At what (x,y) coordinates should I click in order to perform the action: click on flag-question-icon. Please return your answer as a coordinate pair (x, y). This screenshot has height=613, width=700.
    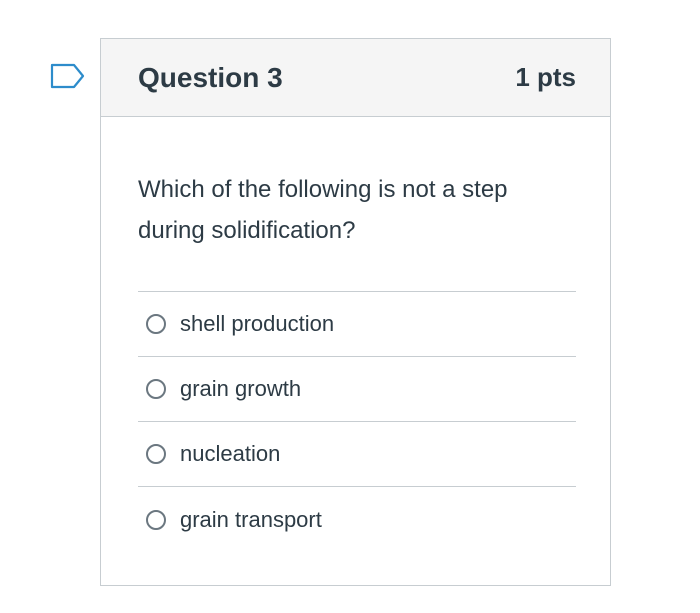
    Looking at the image, I should click on (68, 76).